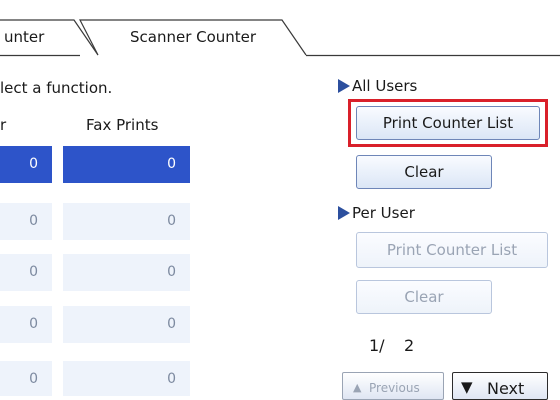  What do you see at coordinates (24, 37) in the screenshot?
I see `tab-counter-partial: unter` at bounding box center [24, 37].